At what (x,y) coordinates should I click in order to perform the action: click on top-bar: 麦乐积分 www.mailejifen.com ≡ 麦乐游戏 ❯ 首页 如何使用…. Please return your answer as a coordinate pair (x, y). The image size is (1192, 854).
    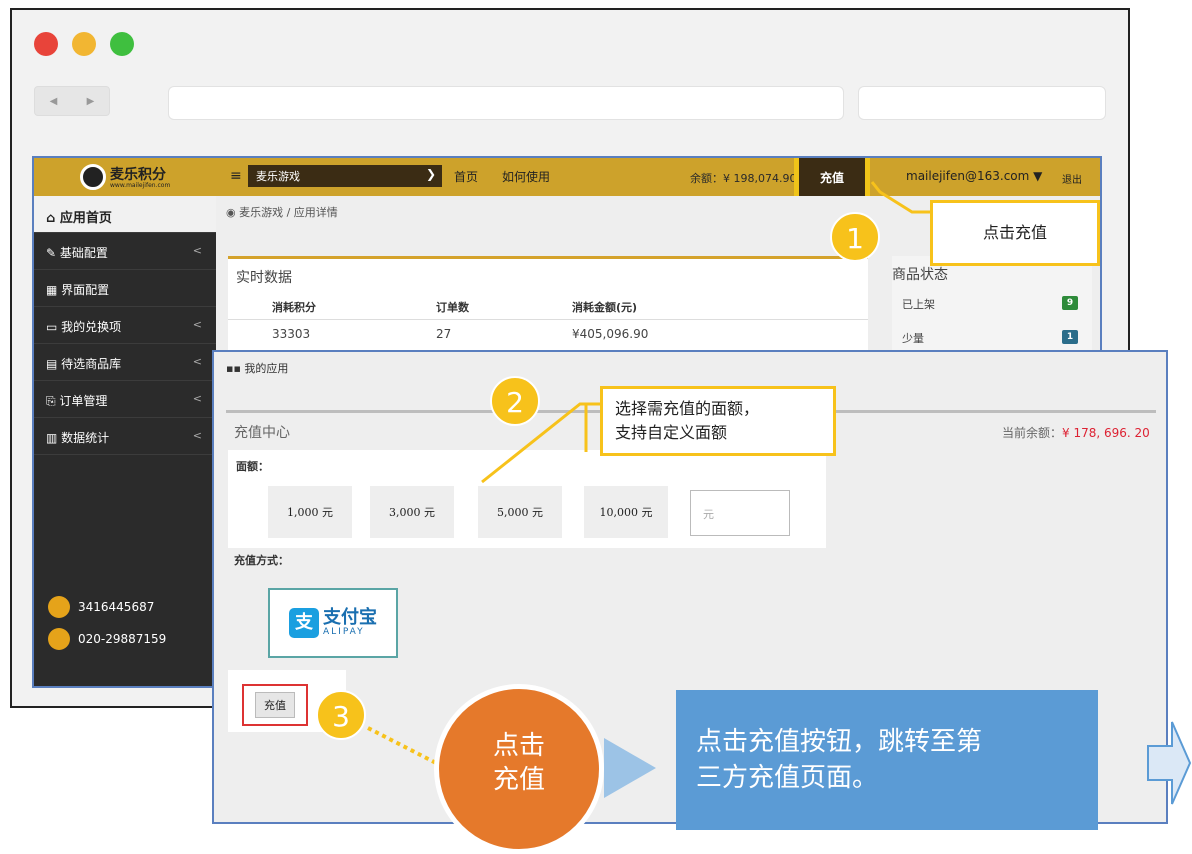
    Looking at the image, I should click on (567, 177).